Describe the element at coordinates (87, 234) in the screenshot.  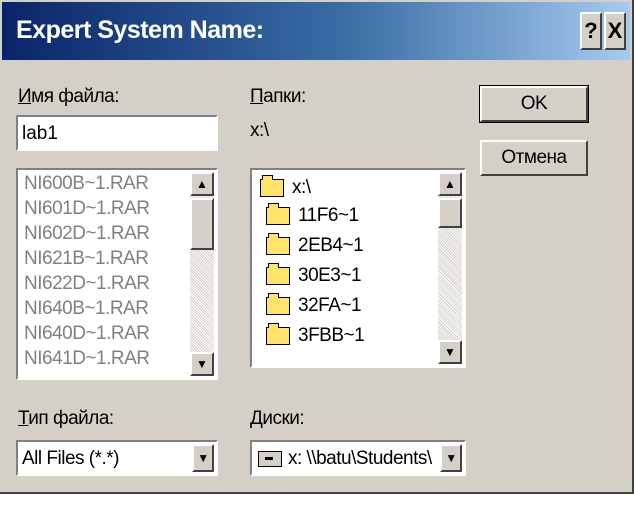
I see `list-item: NI602D~1.RAR` at that location.